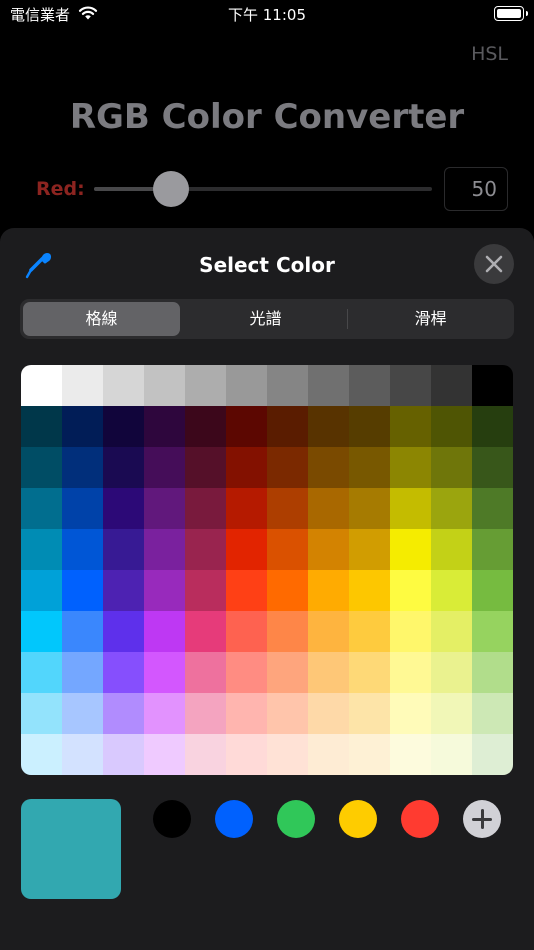 This screenshot has width=534, height=950. Describe the element at coordinates (494, 264) in the screenshot. I see `close-button` at that location.